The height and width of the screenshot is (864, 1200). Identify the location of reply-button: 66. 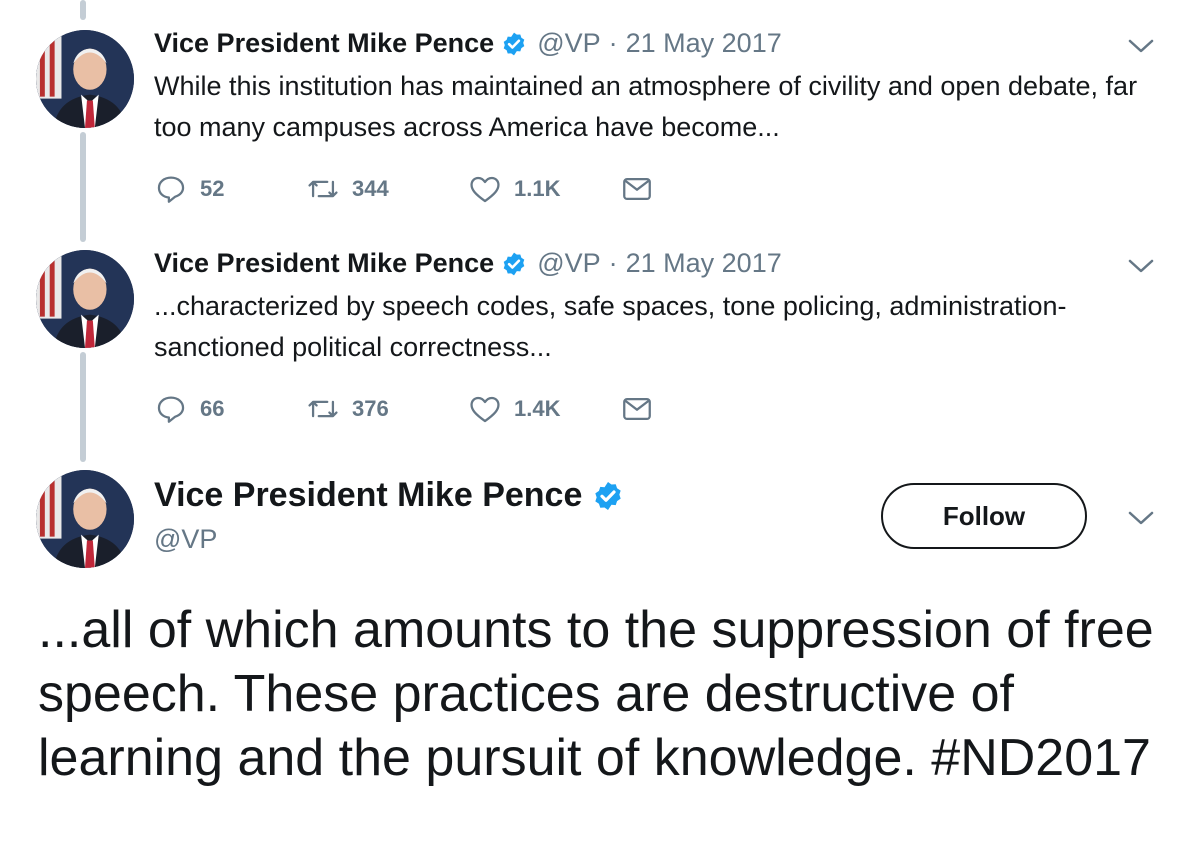
(230, 409).